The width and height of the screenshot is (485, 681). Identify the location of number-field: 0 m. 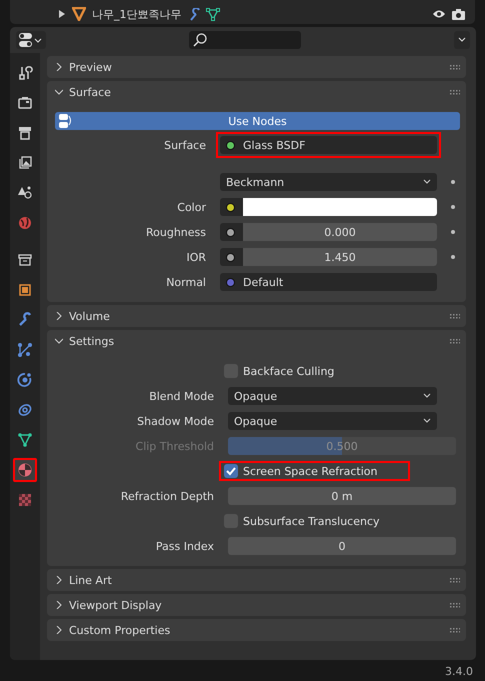
(342, 496).